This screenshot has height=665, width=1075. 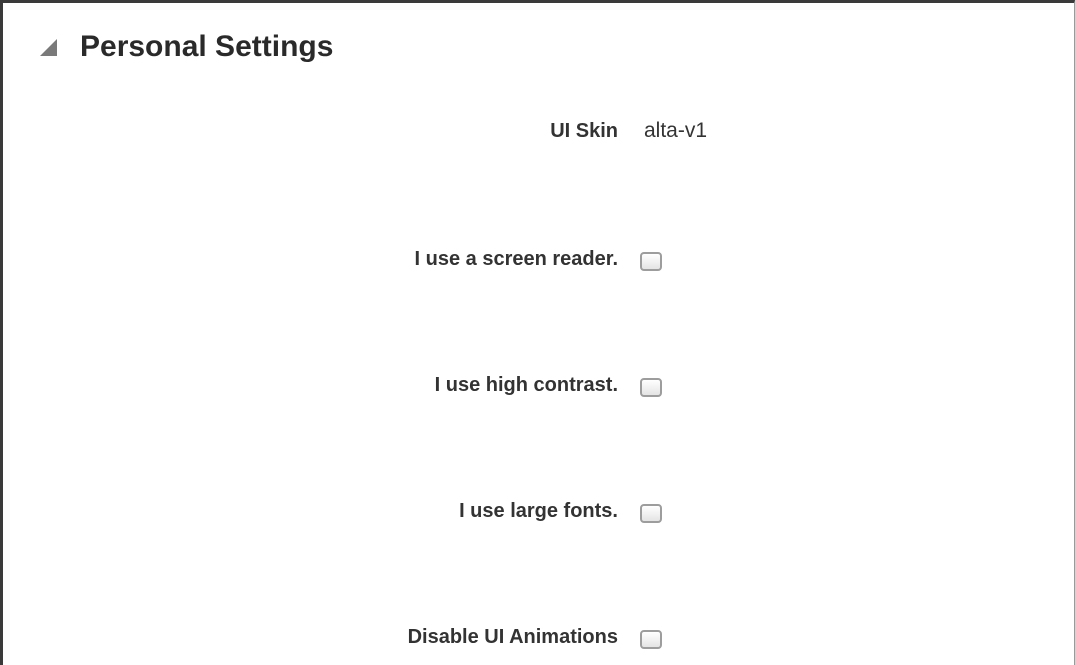 I want to click on section-title: Personal Settings, so click(x=207, y=46).